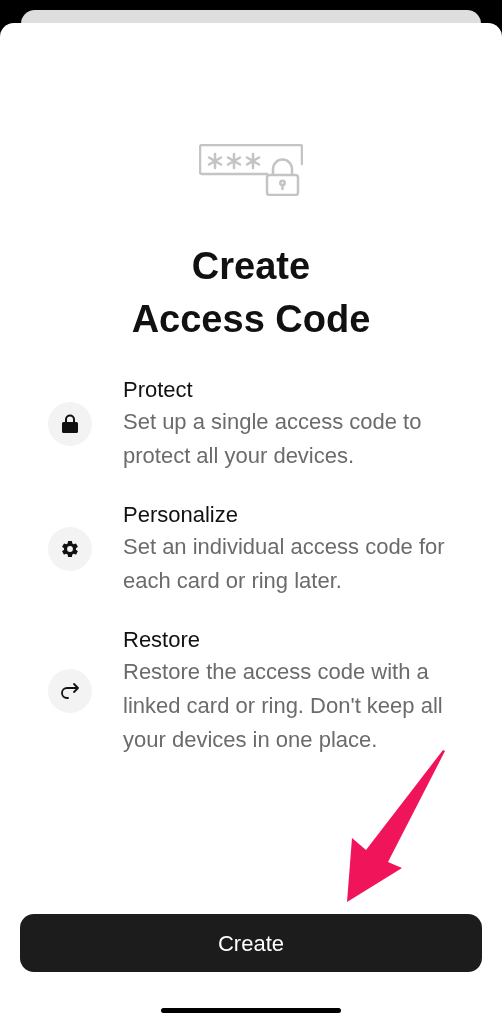 The height and width of the screenshot is (1024, 502). I want to click on curved-arrow-icon, so click(70, 690).